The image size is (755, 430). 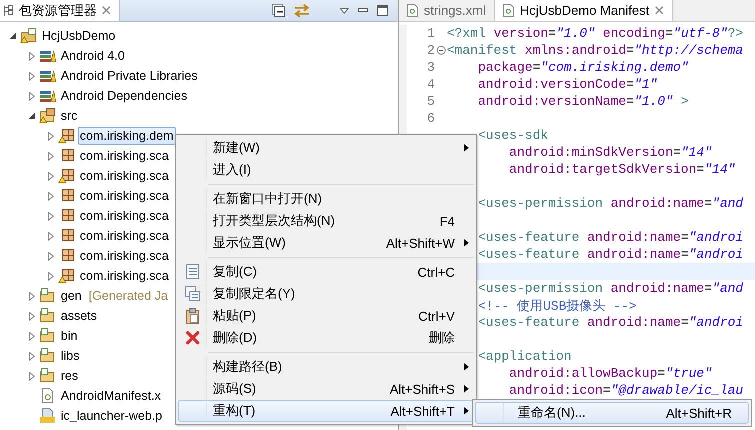 I want to click on menu-item: 进入(I), so click(x=326, y=170).